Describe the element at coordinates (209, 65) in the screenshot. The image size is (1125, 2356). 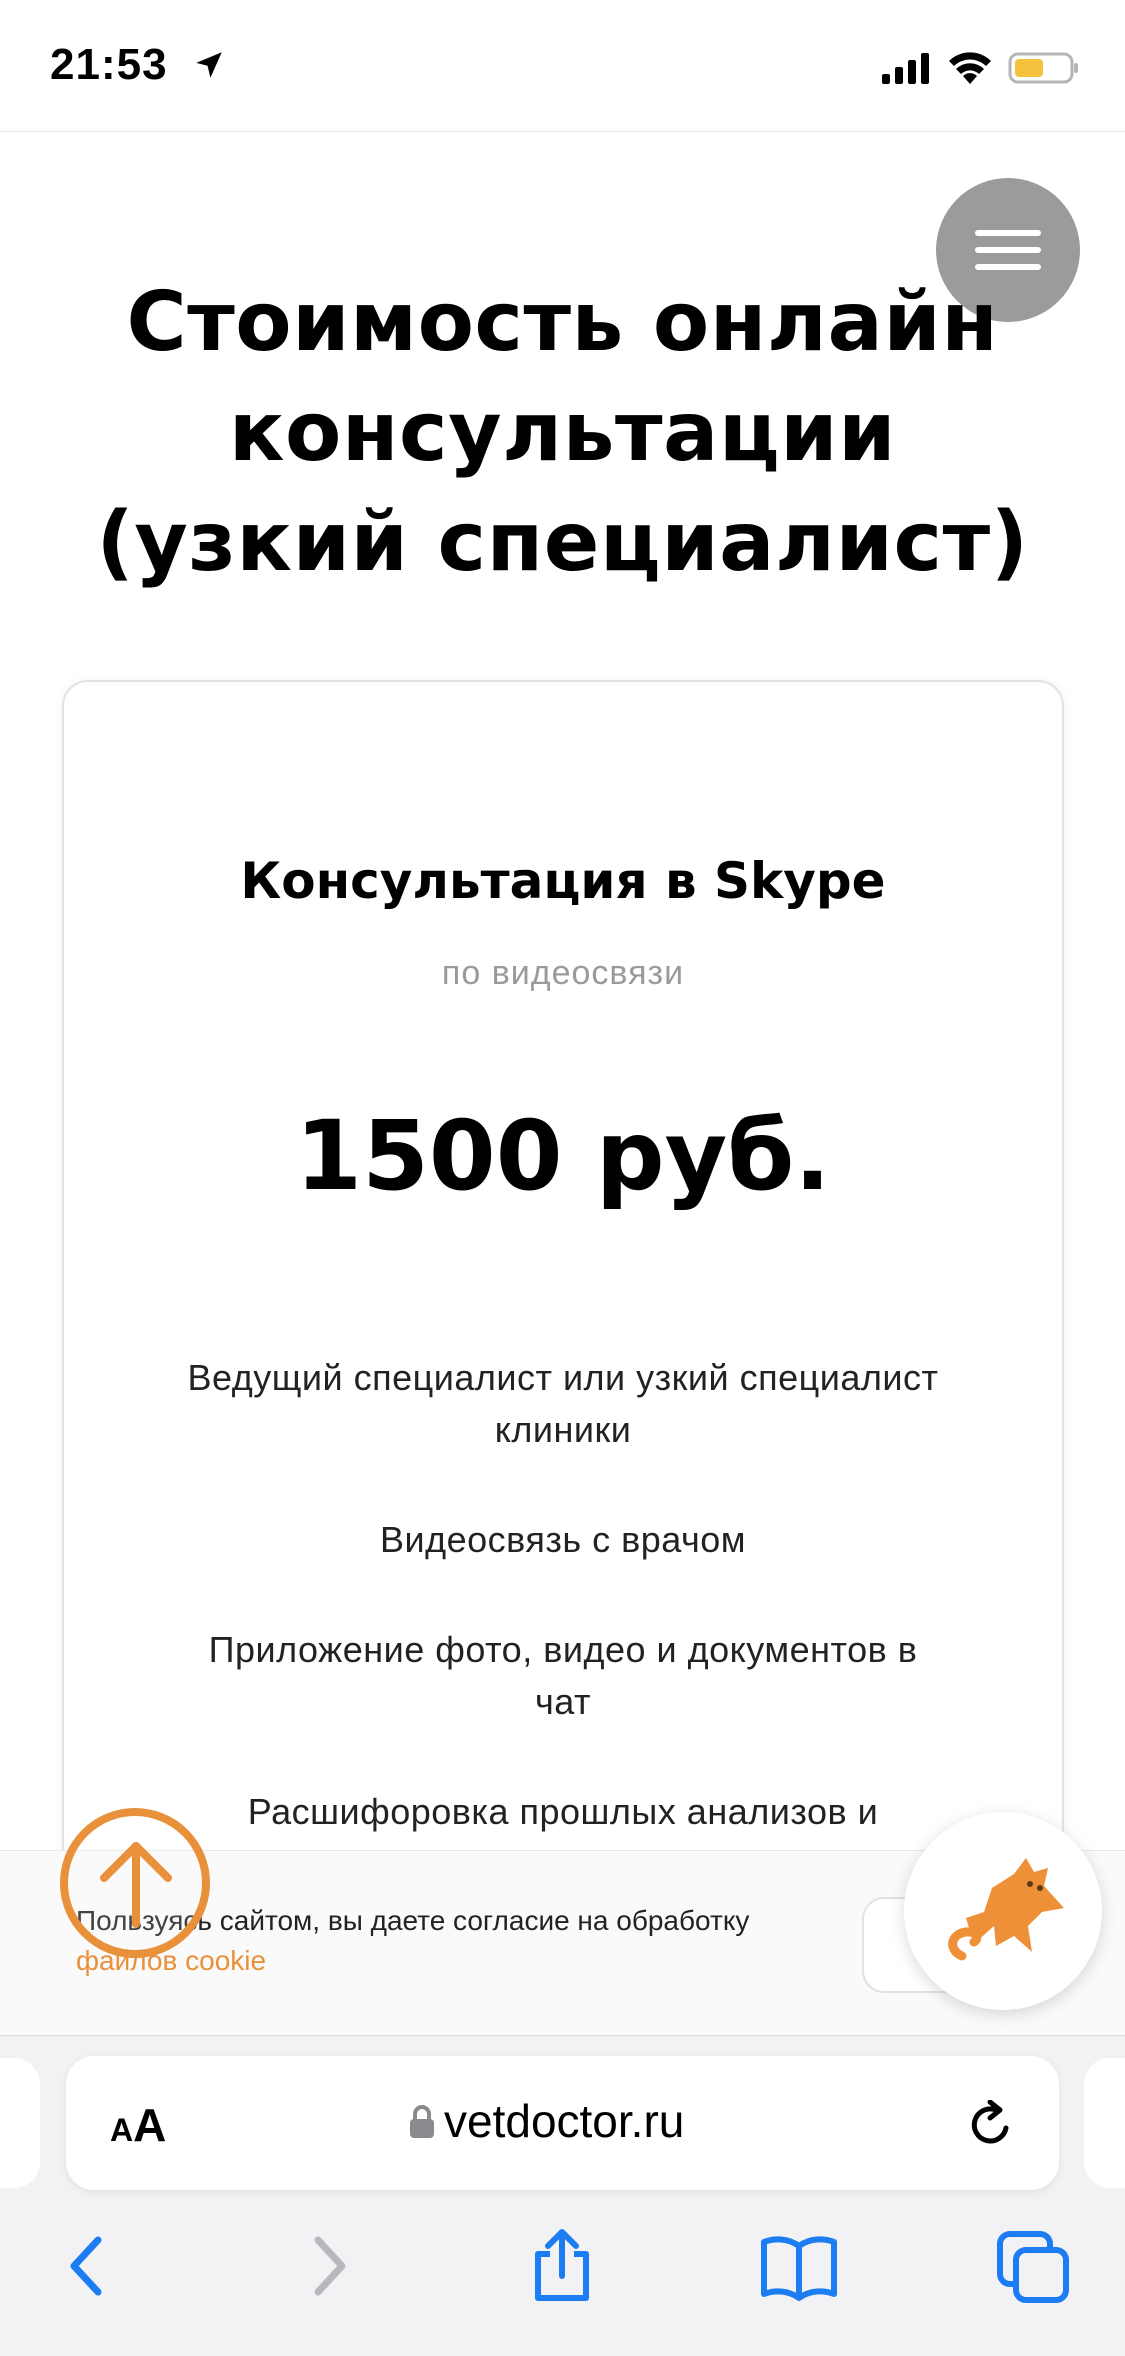
I see `location-arrow-icon` at that location.